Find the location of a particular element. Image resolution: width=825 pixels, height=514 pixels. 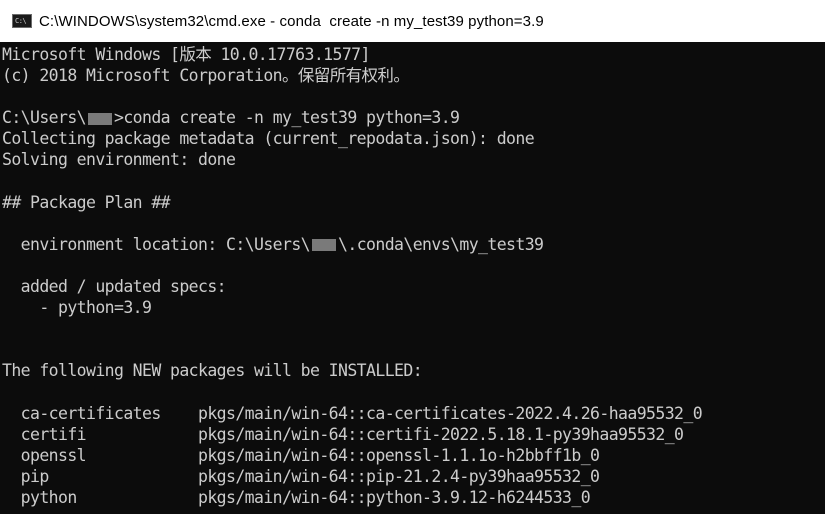

console-line: ## Package Plan ## is located at coordinates (86, 202).